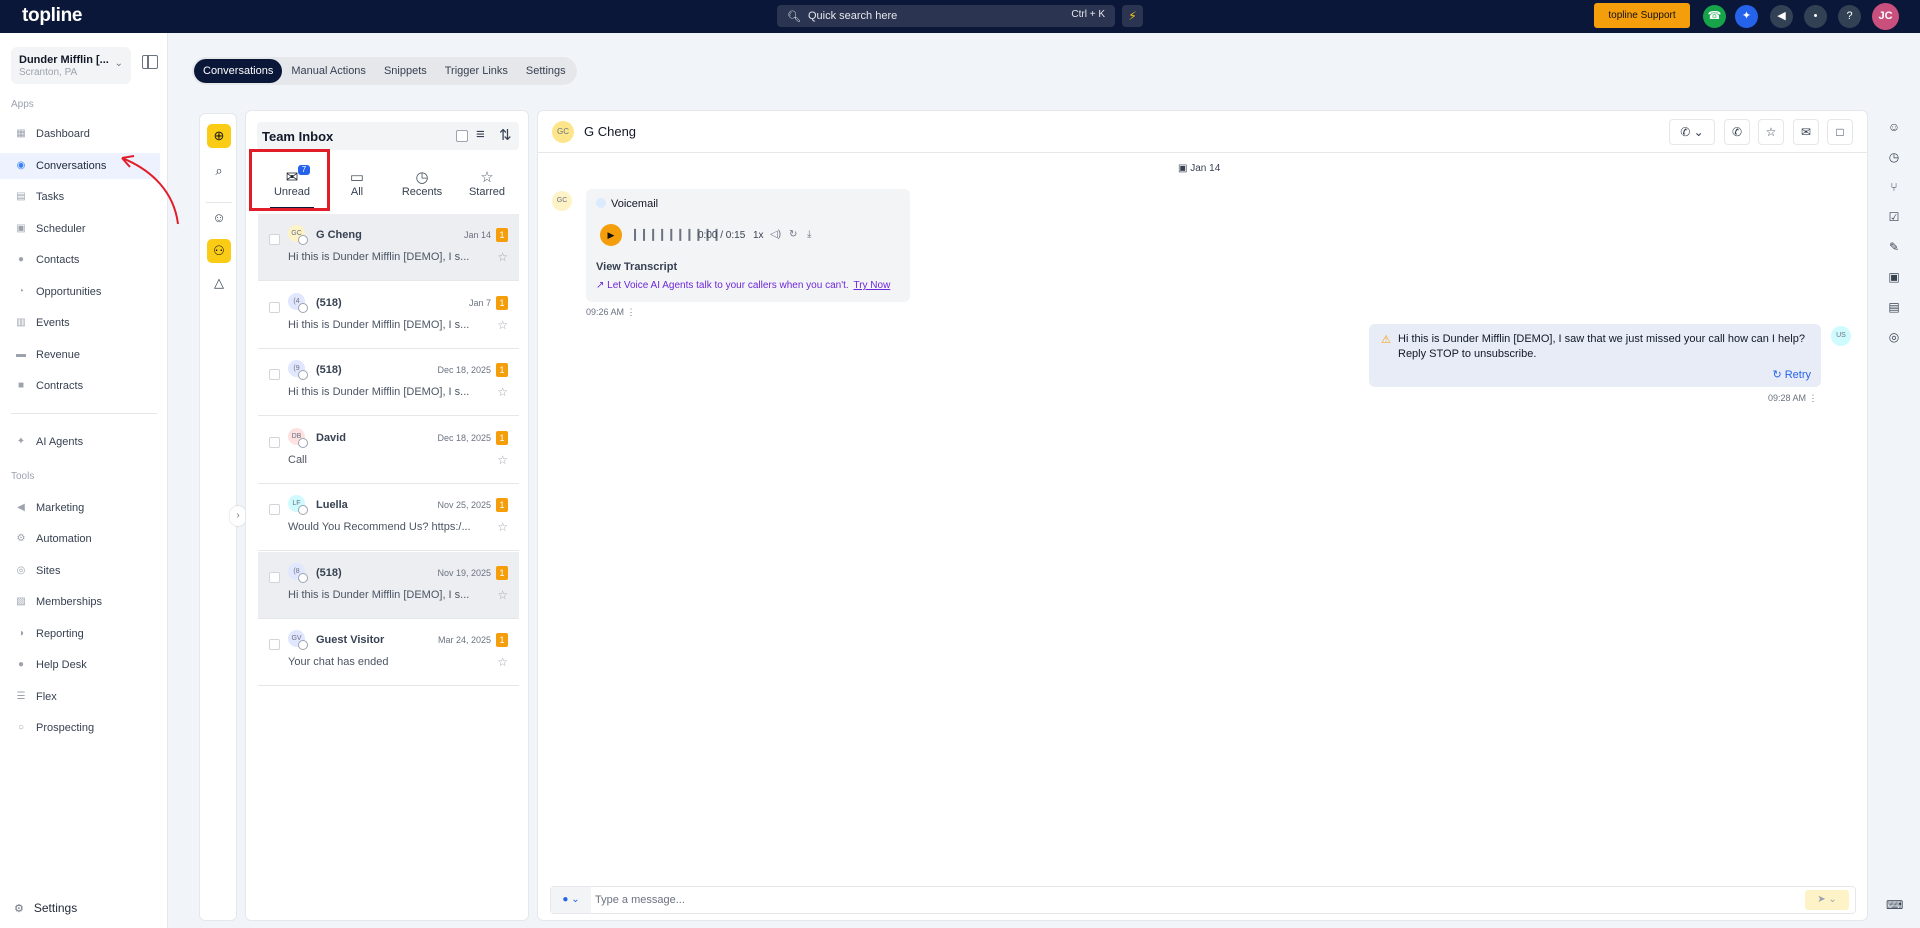 This screenshot has height=928, width=1920. Describe the element at coordinates (563, 132) in the screenshot. I see `avatar: GC` at that location.